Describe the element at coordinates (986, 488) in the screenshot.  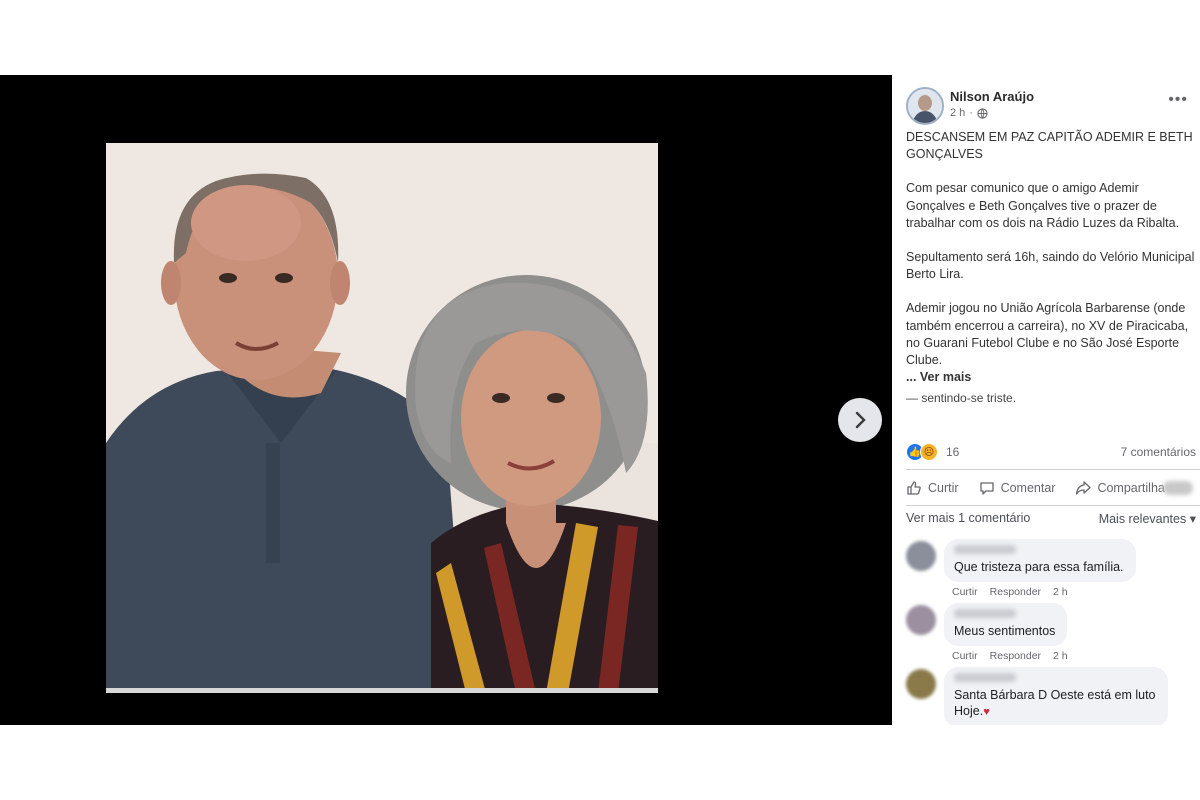
I see `comment-icon` at that location.